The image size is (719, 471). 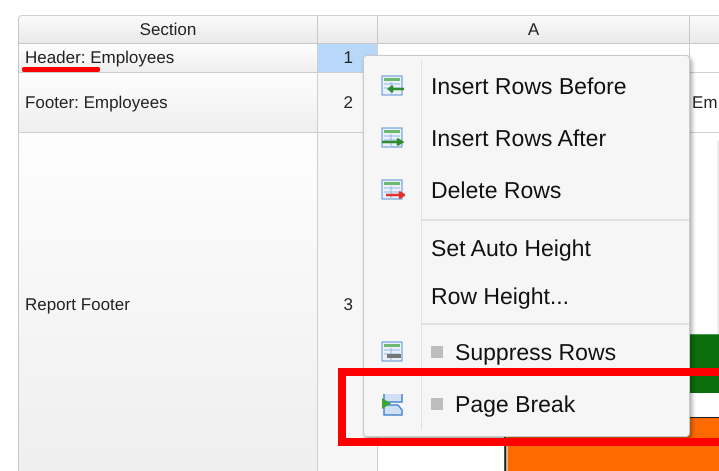 What do you see at coordinates (534, 29) in the screenshot?
I see `column-header: A` at bounding box center [534, 29].